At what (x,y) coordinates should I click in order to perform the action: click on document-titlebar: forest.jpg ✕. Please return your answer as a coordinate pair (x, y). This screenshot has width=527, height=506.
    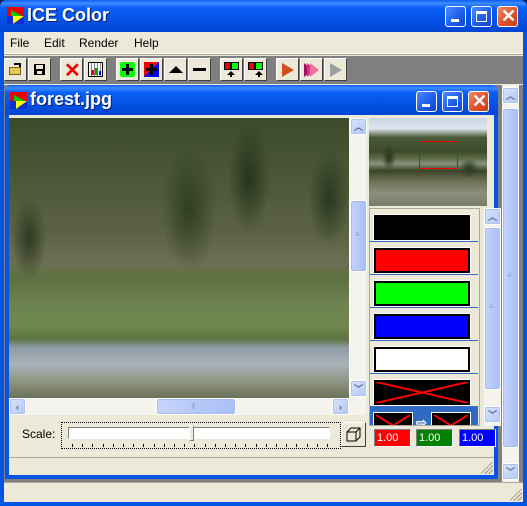
    Looking at the image, I should click on (251, 100).